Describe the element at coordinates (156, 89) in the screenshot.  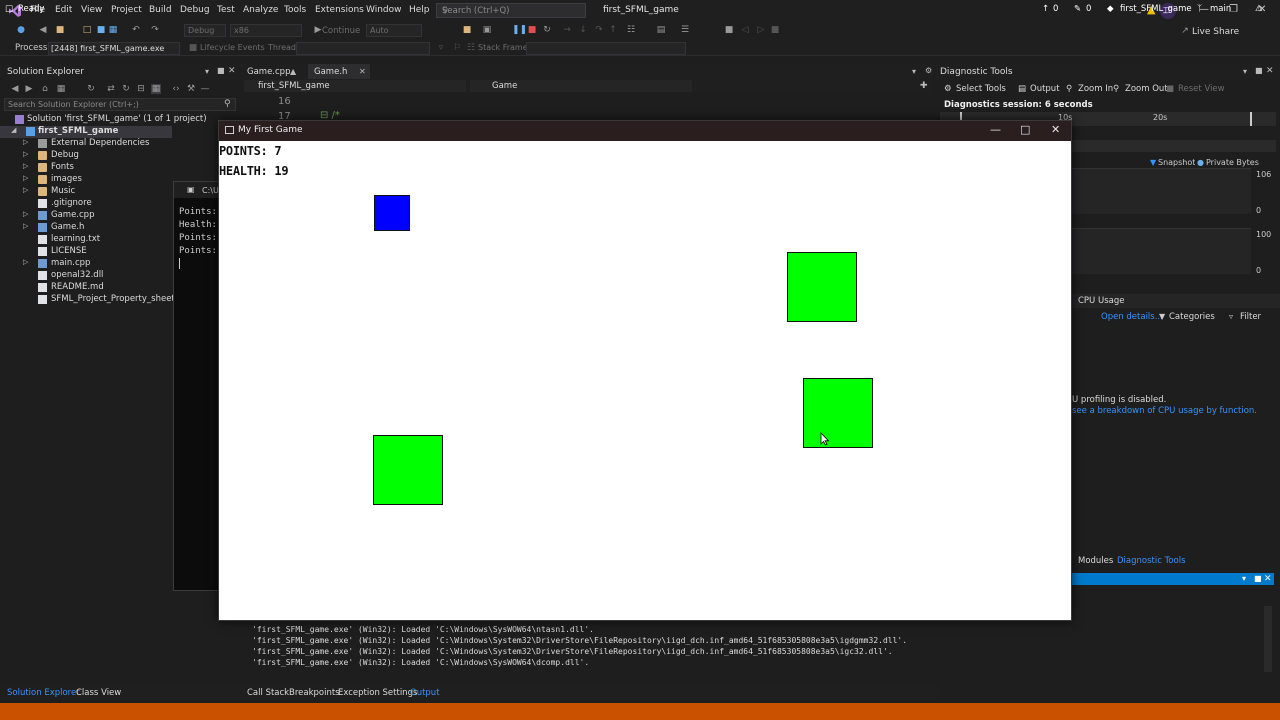
I see `show-all-files-icon: ▦` at that location.